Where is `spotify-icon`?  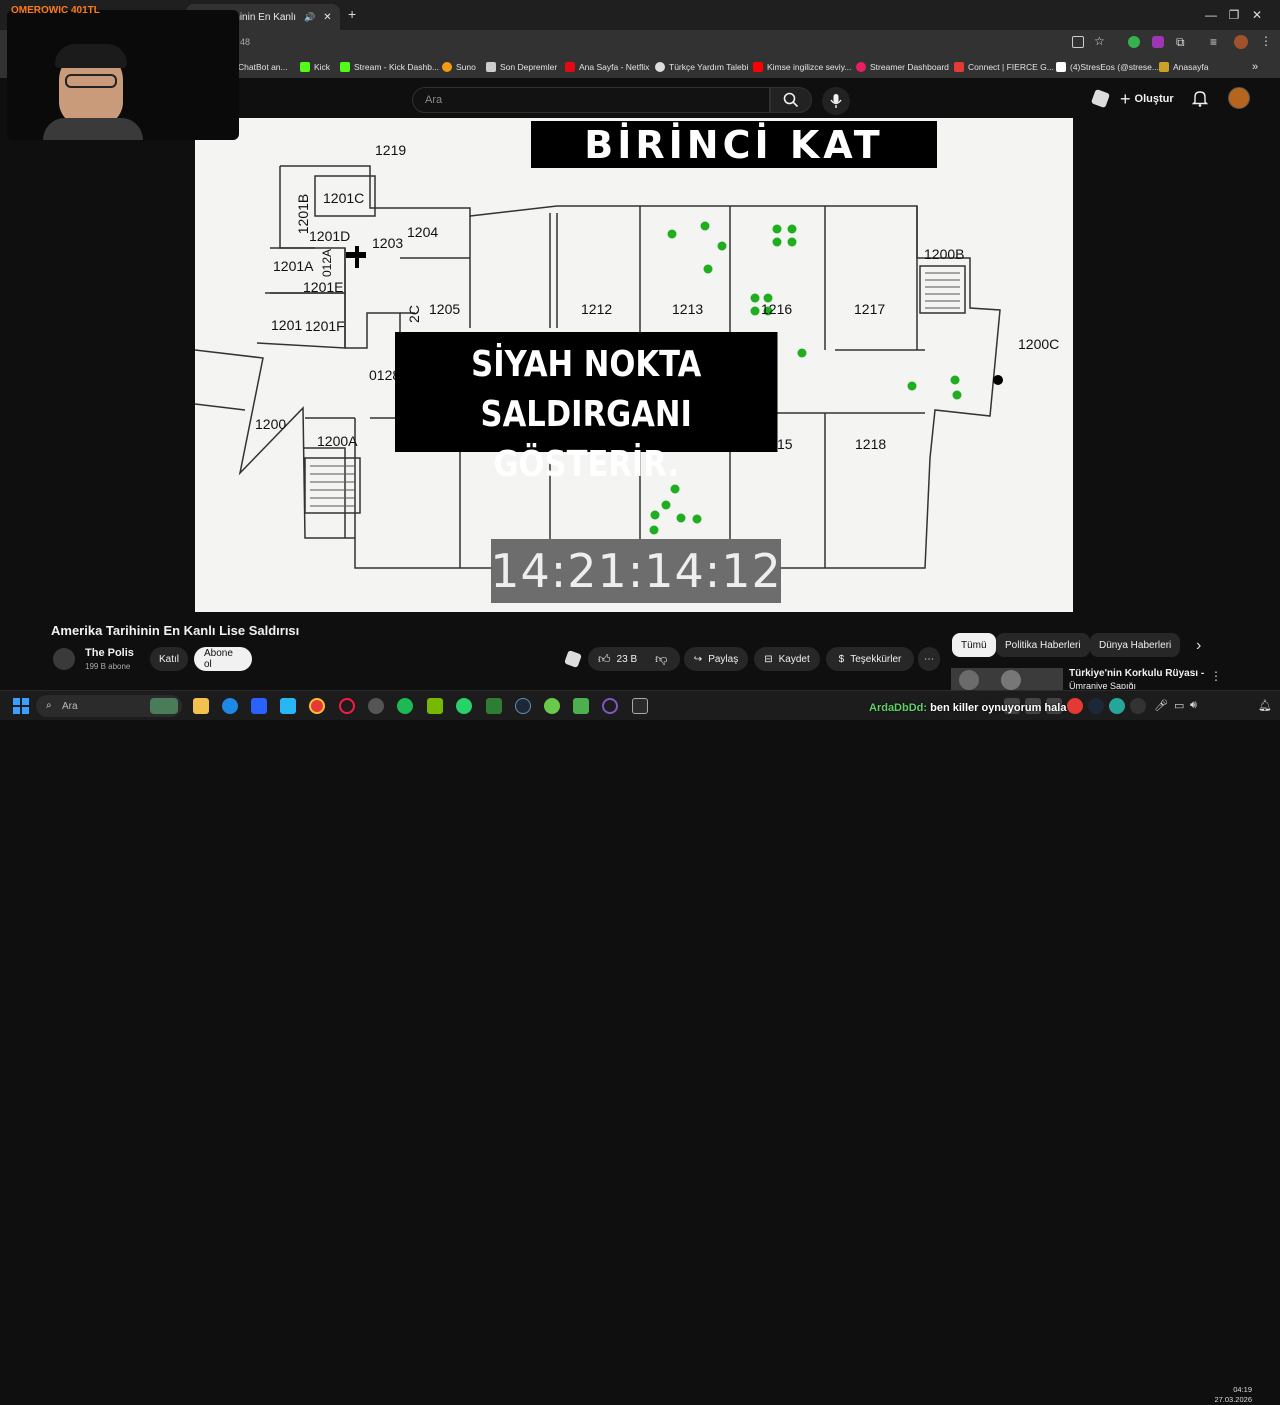 spotify-icon is located at coordinates (405, 706).